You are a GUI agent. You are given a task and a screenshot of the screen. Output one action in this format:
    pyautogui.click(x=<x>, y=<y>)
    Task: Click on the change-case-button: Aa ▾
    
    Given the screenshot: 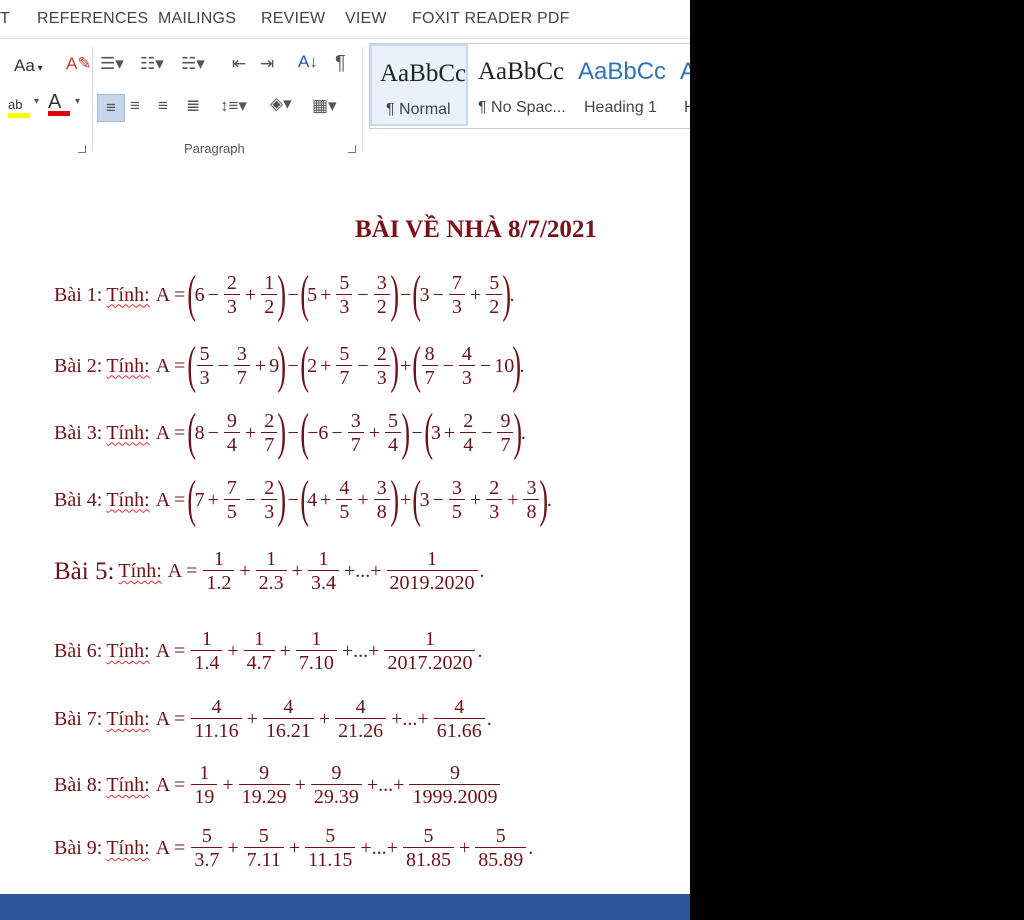 What is the action you would take?
    pyautogui.click(x=28, y=66)
    